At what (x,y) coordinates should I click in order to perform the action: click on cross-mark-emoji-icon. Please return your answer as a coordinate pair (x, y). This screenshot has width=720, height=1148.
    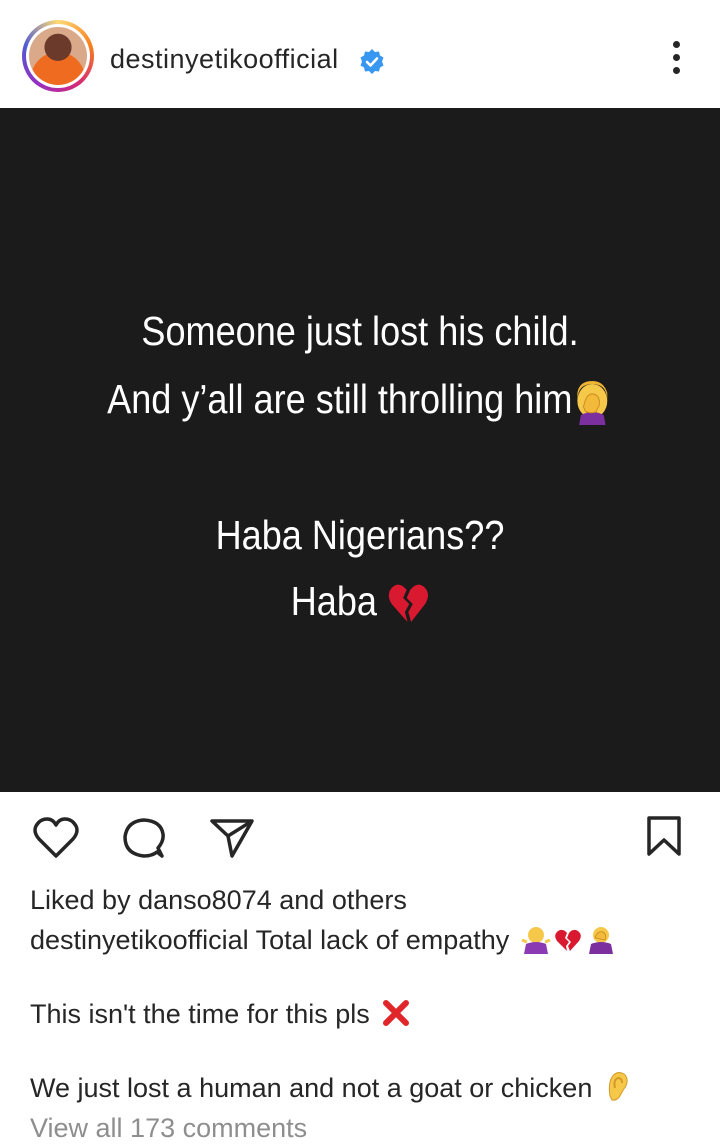
    Looking at the image, I should click on (396, 1013).